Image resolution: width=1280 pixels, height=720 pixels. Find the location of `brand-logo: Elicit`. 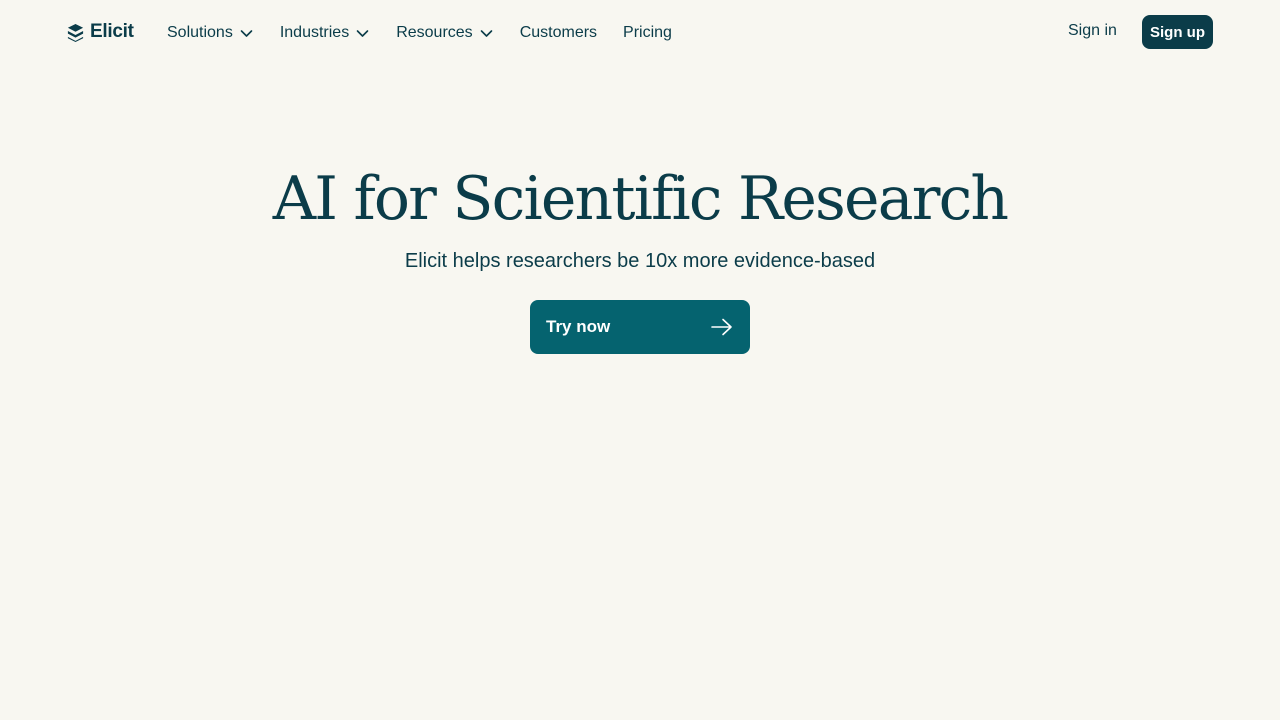

brand-logo: Elicit is located at coordinates (100, 32).